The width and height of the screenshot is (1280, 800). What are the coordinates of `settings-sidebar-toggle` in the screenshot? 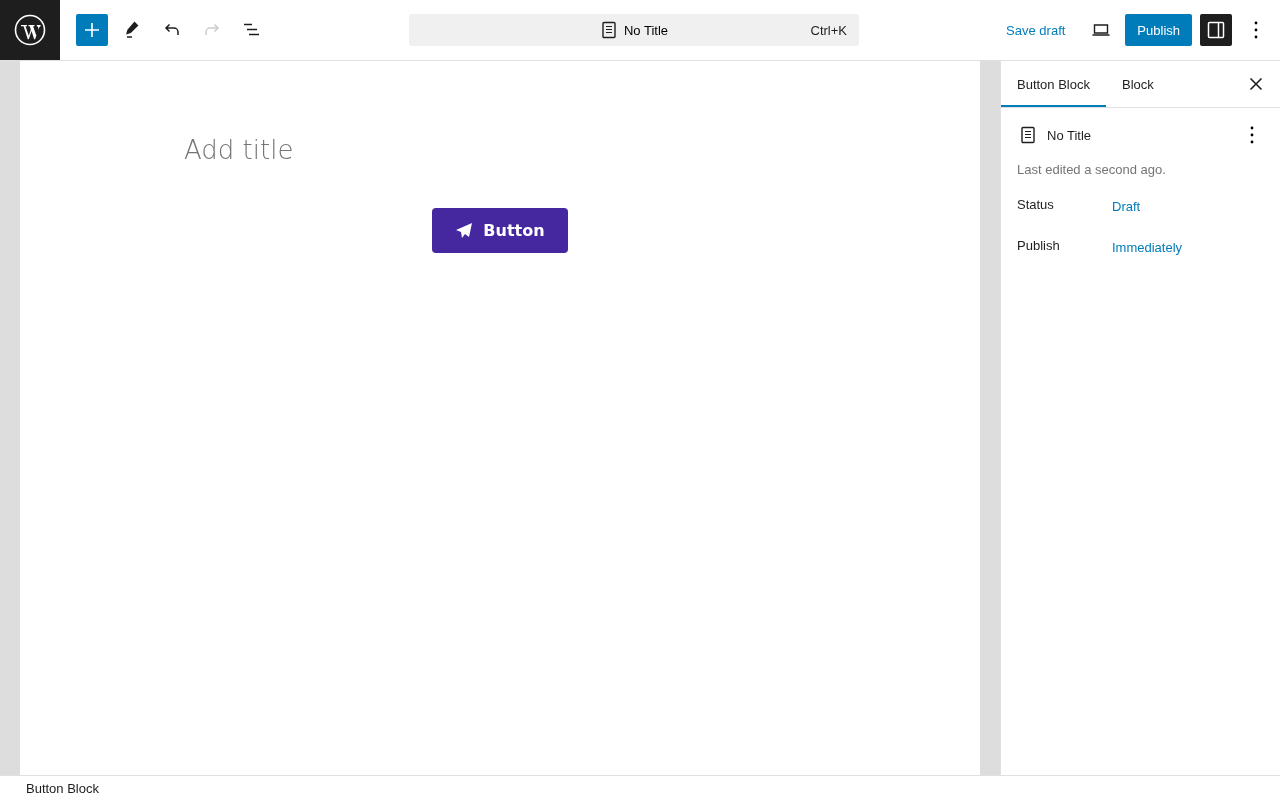 It's located at (1216, 30).